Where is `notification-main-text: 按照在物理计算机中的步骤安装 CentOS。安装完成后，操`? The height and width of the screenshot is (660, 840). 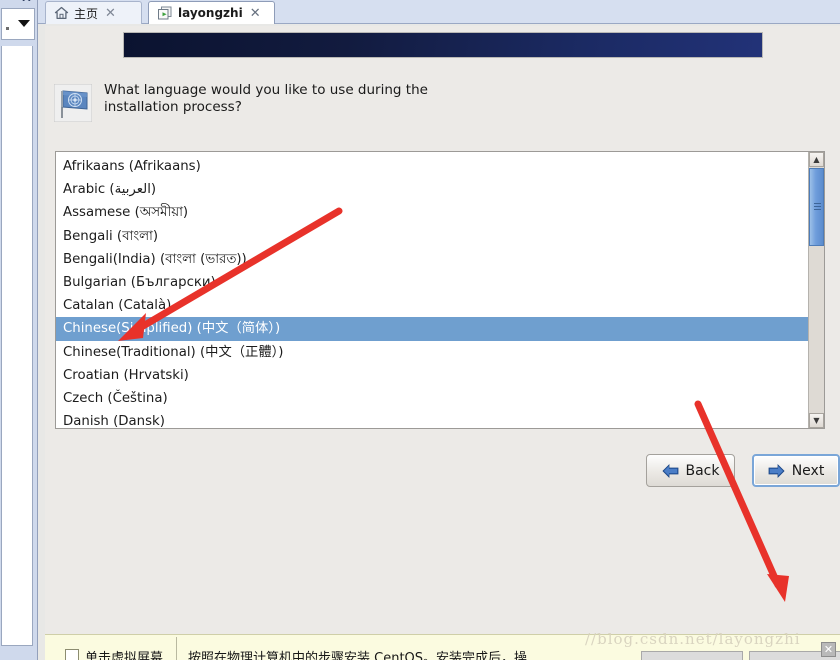
notification-main-text: 按照在物理计算机中的步骤安装 CentOS。安装完成后，操 is located at coordinates (358, 655).